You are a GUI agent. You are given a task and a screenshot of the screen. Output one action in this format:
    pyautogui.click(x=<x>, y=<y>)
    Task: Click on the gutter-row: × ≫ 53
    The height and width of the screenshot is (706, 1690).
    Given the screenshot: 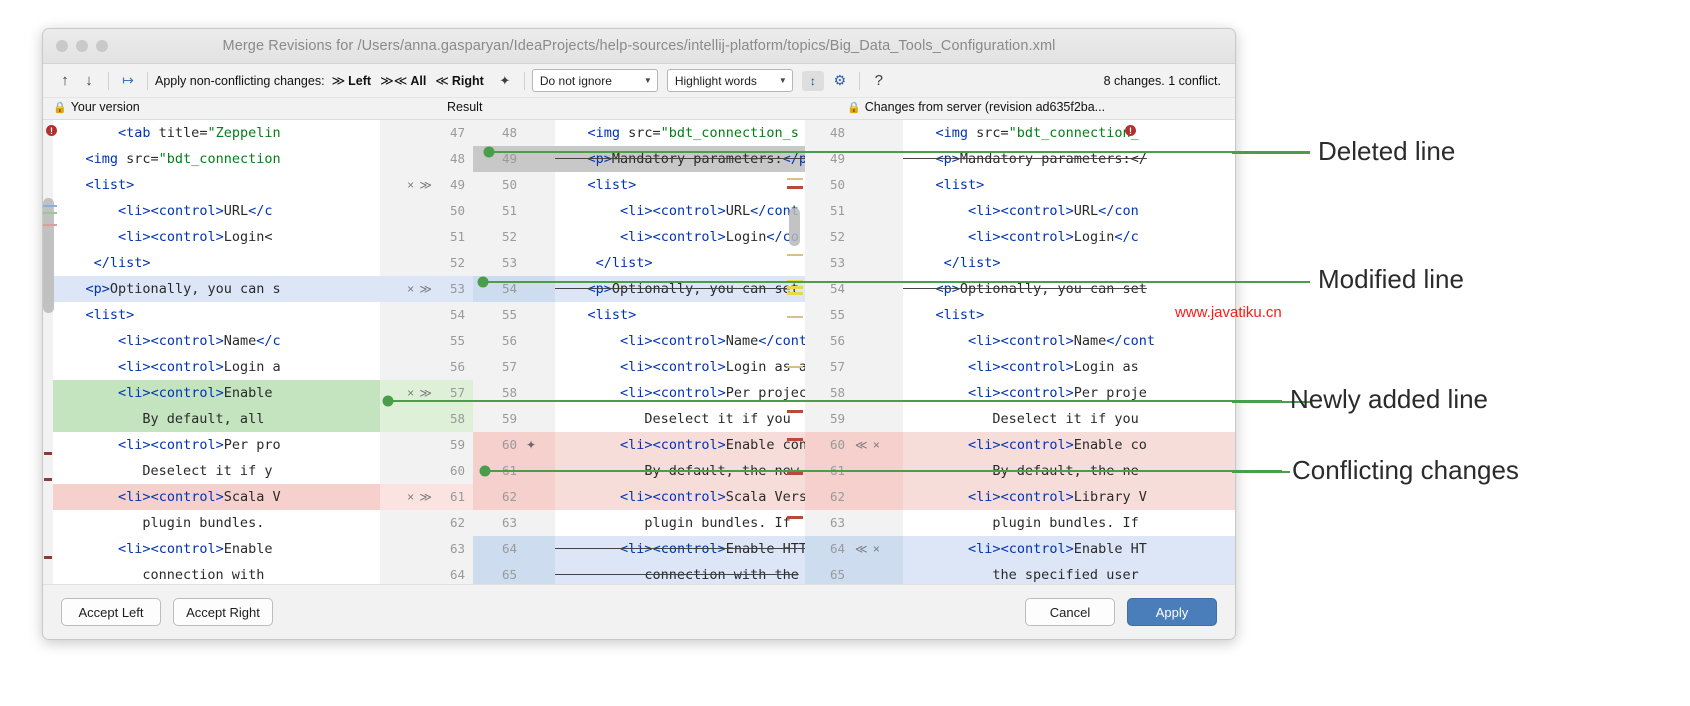 What is the action you would take?
    pyautogui.click(x=426, y=289)
    